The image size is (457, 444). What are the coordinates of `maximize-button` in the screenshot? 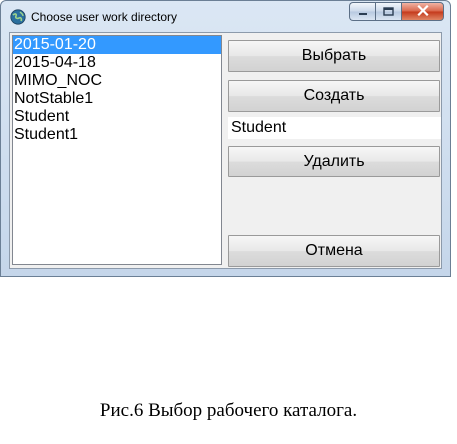 It's located at (388, 11).